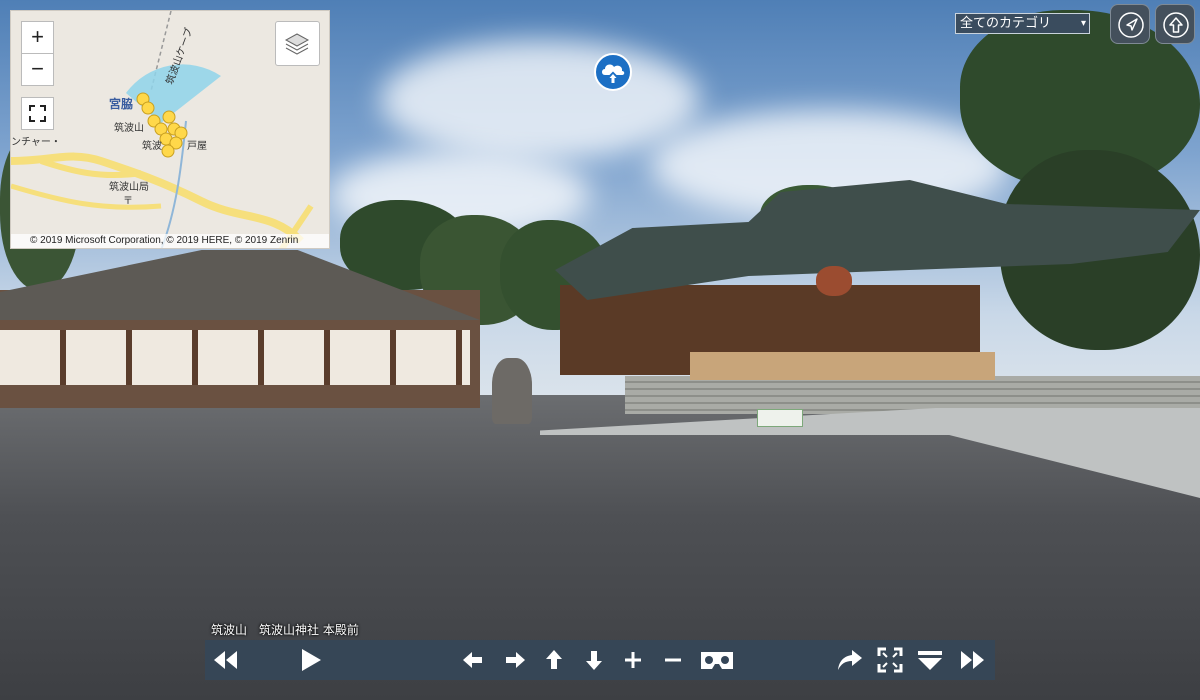 This screenshot has width=1200, height=700. I want to click on plus-icon, so click(633, 660).